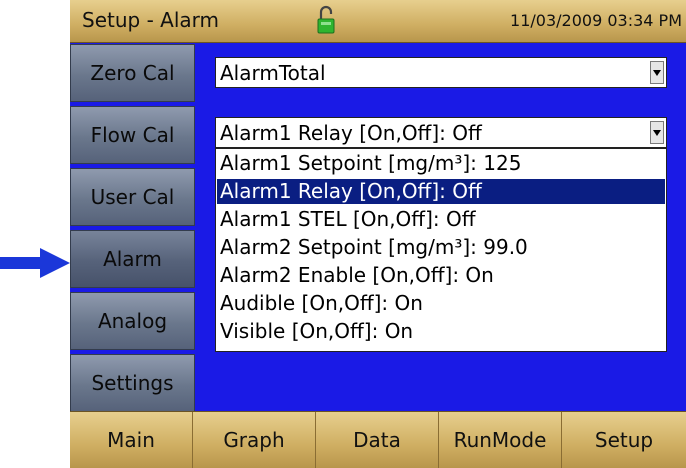 The height and width of the screenshot is (468, 686). I want to click on arrow-right-icon, so click(35, 263).